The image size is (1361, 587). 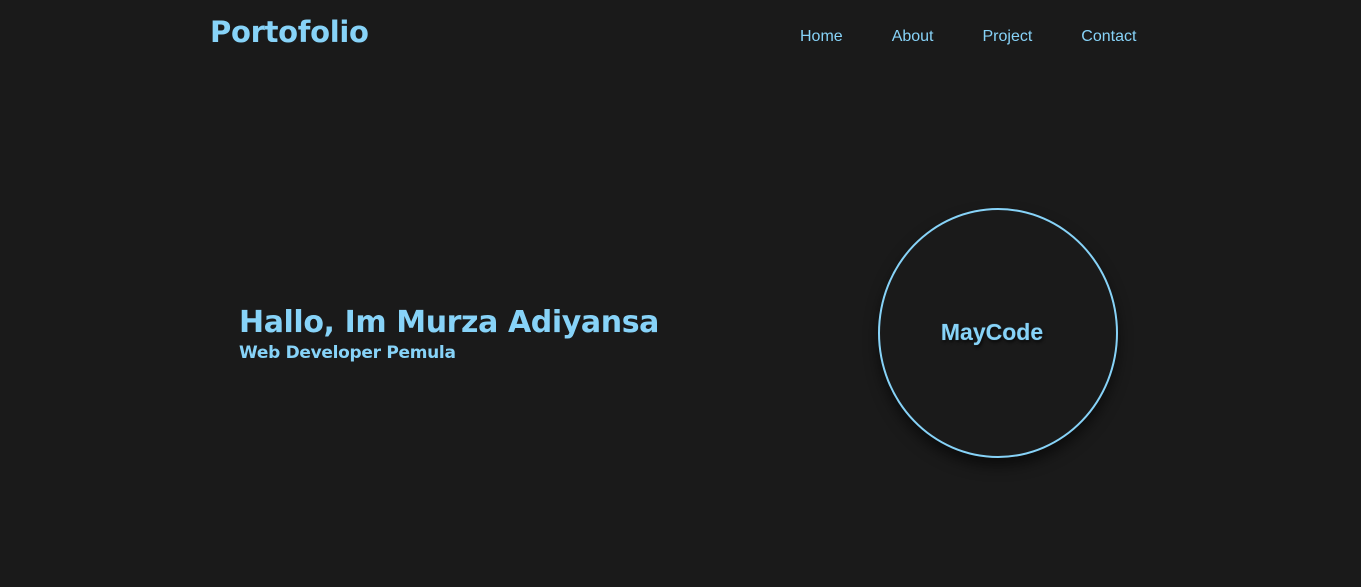 I want to click on hero-subtitle: Web Developer Pemula, so click(x=347, y=353).